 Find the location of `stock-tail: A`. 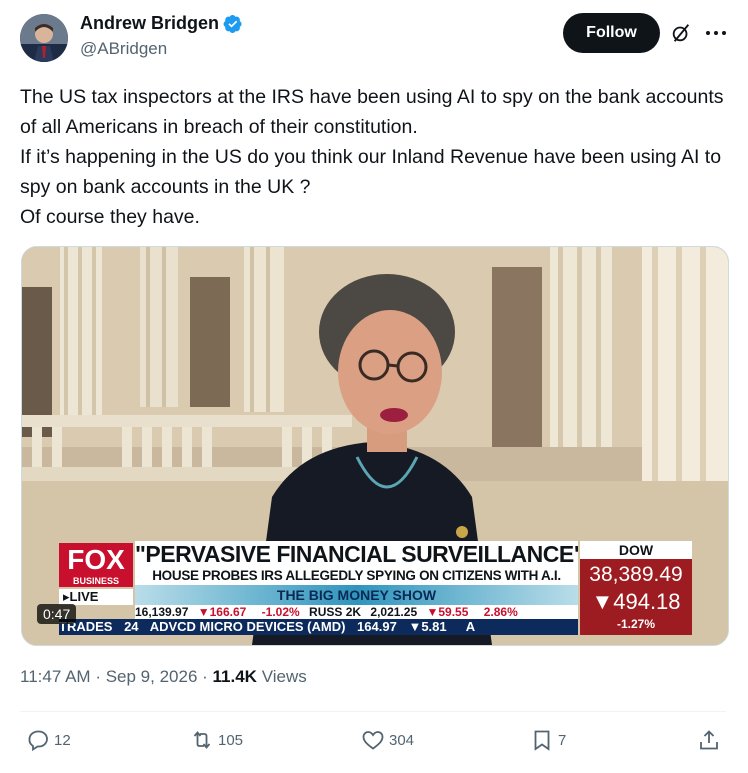

stock-tail: A is located at coordinates (470, 626).